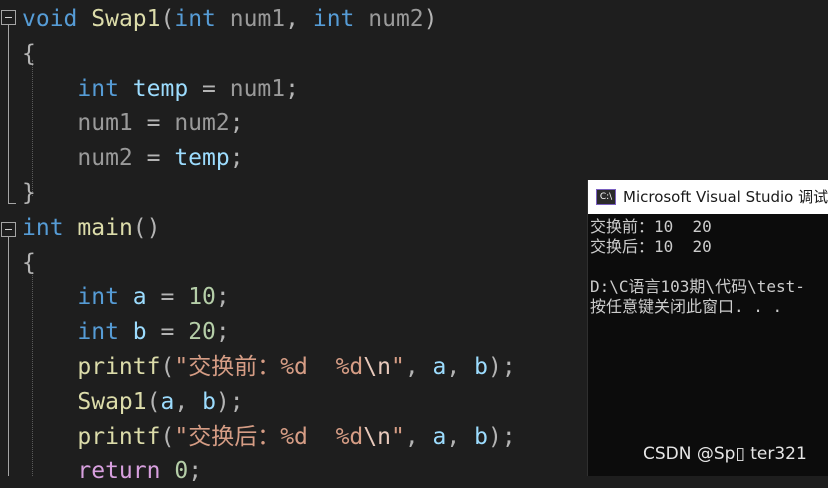 The width and height of the screenshot is (828, 488). Describe the element at coordinates (50, 19) in the screenshot. I see `code-token: void` at that location.